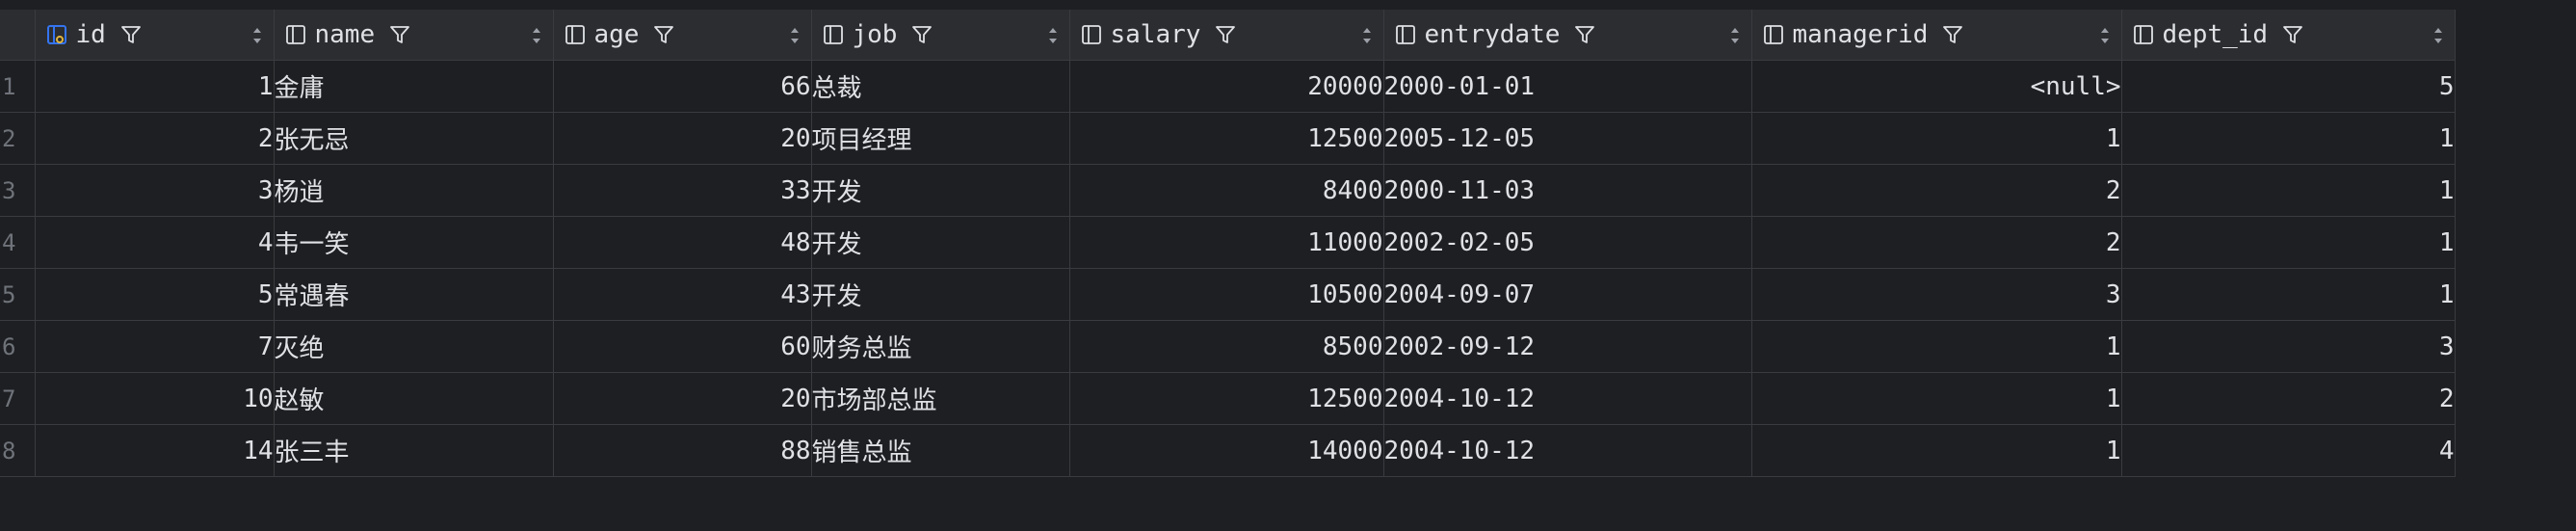 The width and height of the screenshot is (2576, 531). I want to click on cell-managerid: <null>, so click(1936, 86).